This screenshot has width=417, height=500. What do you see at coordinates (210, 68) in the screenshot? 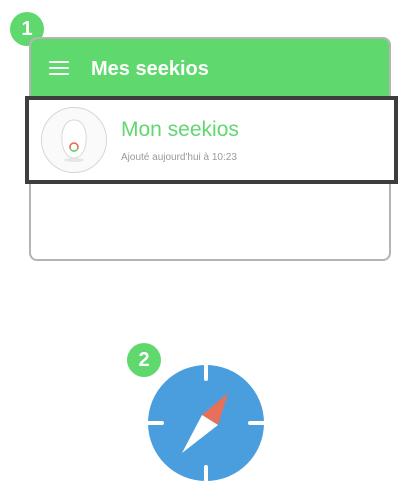
I see `app-bar: Mes seekios` at bounding box center [210, 68].